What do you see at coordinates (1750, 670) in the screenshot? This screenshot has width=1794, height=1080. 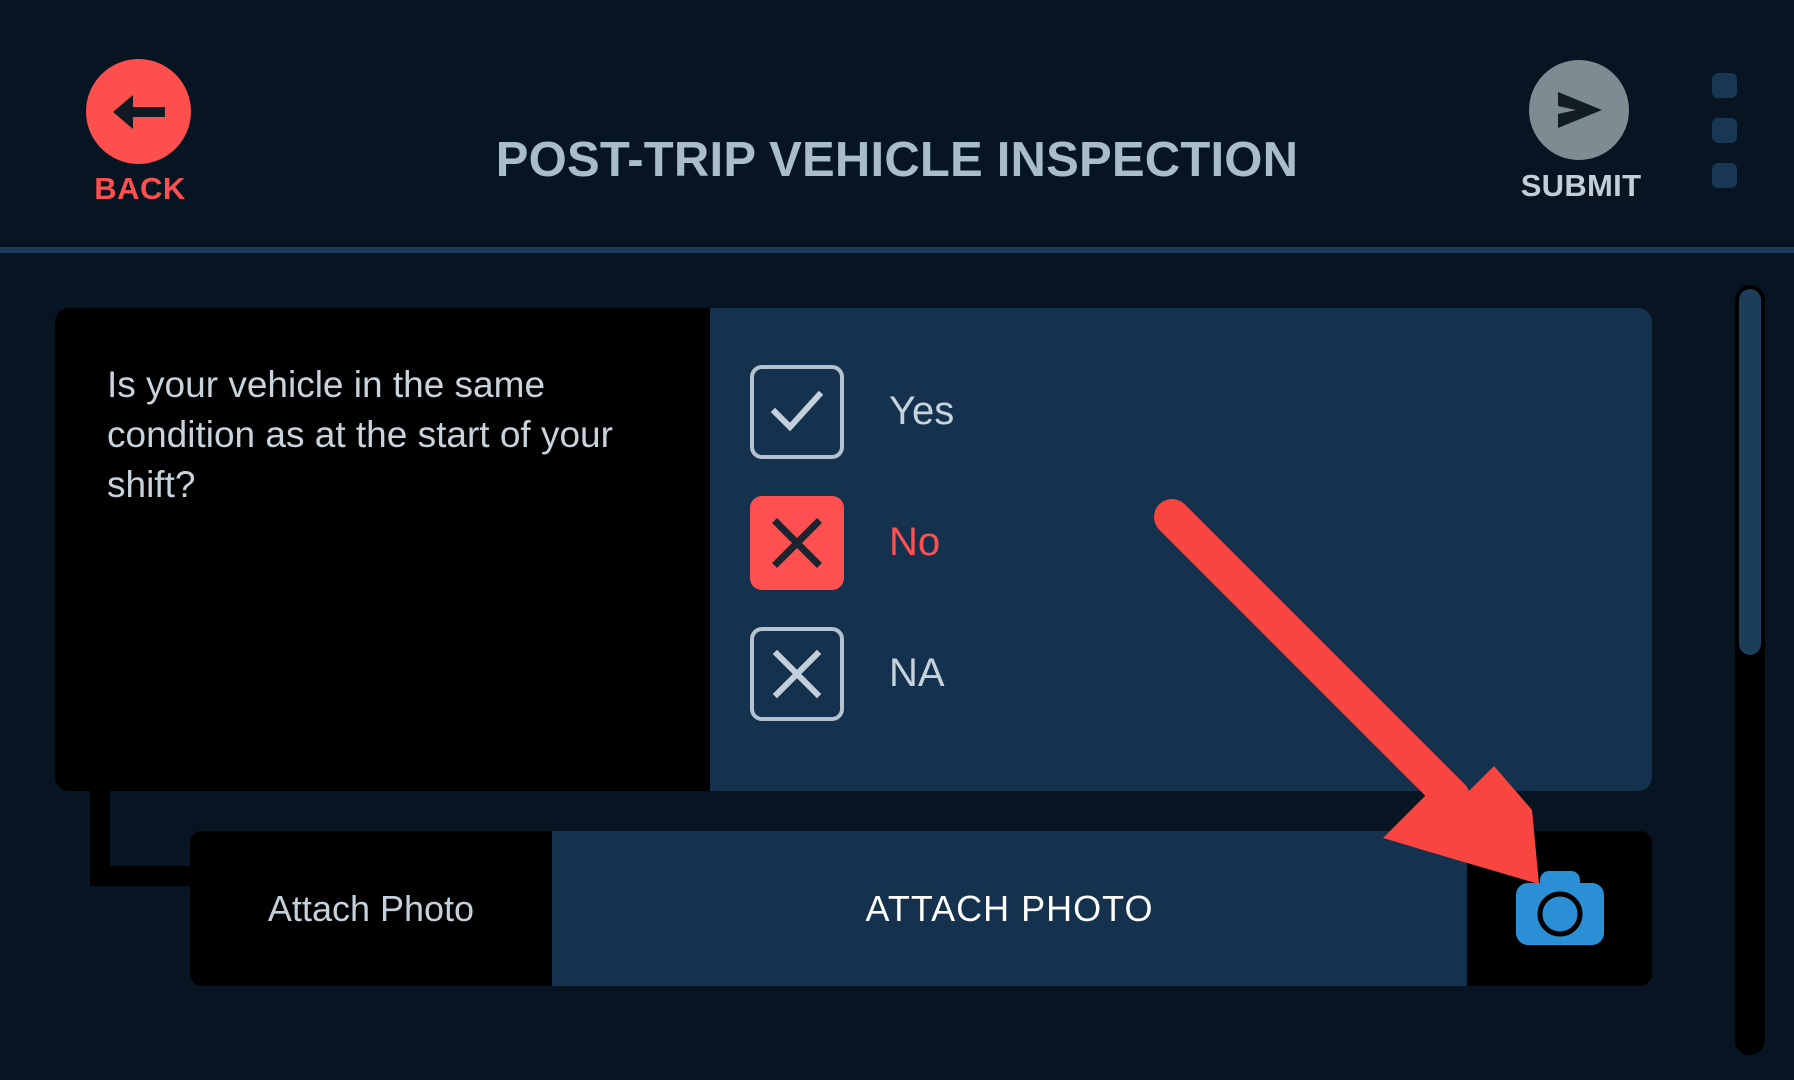 I see `scrollbar-track` at bounding box center [1750, 670].